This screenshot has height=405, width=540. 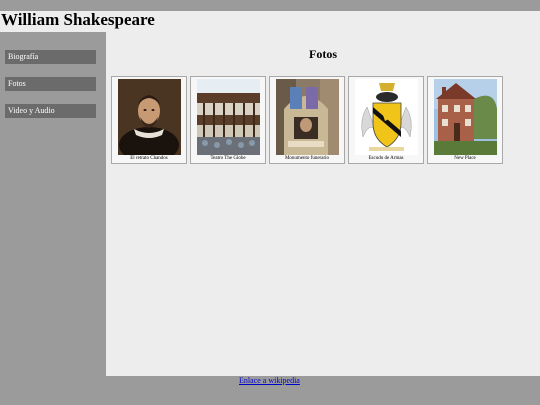 What do you see at coordinates (50, 57) in the screenshot?
I see `nav-item-biografia: Biografía` at bounding box center [50, 57].